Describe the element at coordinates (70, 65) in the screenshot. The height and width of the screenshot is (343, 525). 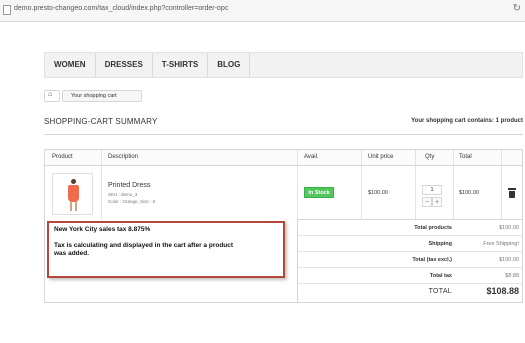
I see `nav-item-women: WOMEN` at that location.